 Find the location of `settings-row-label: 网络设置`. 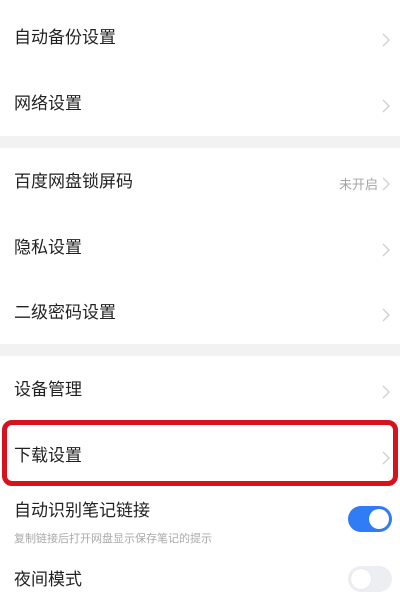

settings-row-label: 网络设置 is located at coordinates (48, 104).